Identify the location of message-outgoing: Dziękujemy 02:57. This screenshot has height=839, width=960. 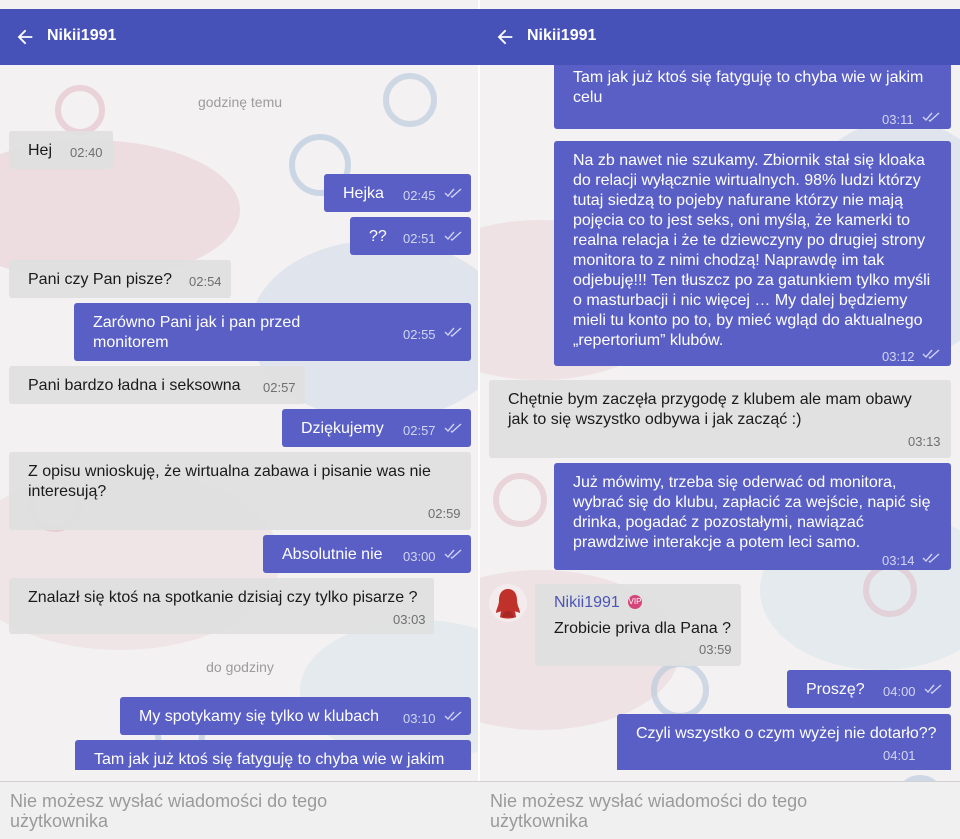
(376, 428).